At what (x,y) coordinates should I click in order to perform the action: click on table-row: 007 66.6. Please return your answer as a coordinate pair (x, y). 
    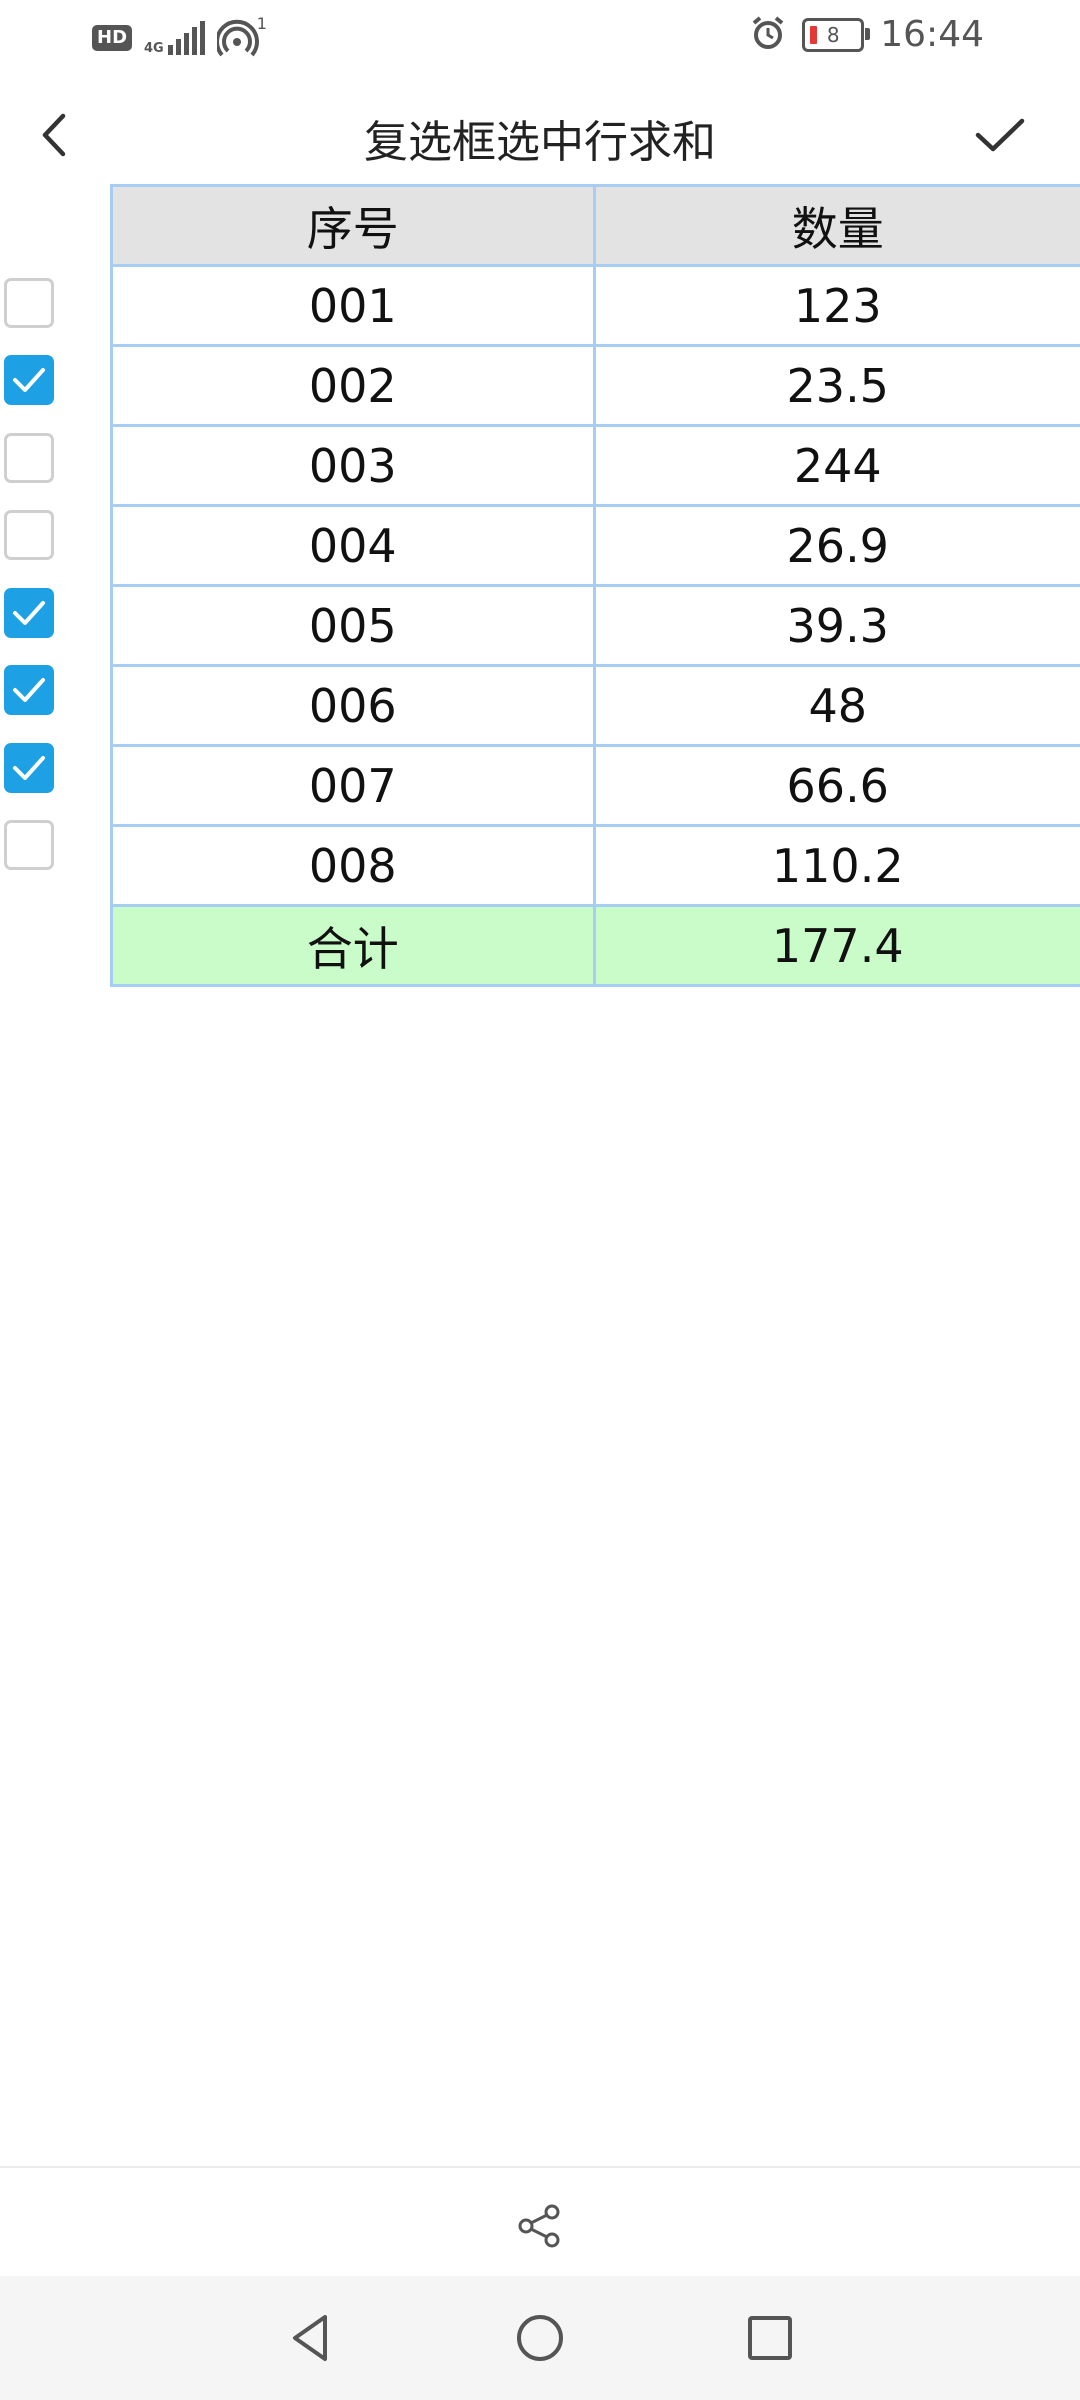
    Looking at the image, I should click on (595, 787).